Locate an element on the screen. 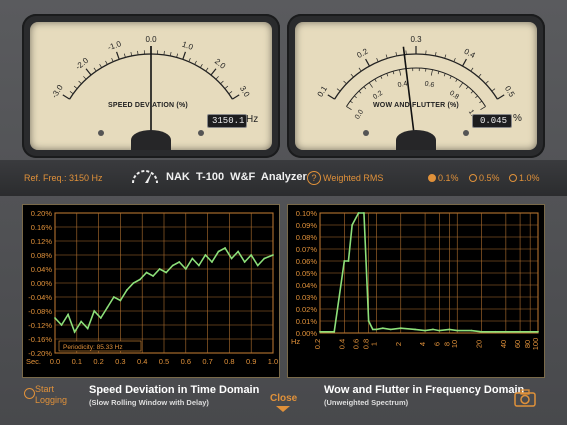 Image resolution: width=567 pixels, height=425 pixels. freq-x-tick-label: 60 is located at coordinates (517, 344).